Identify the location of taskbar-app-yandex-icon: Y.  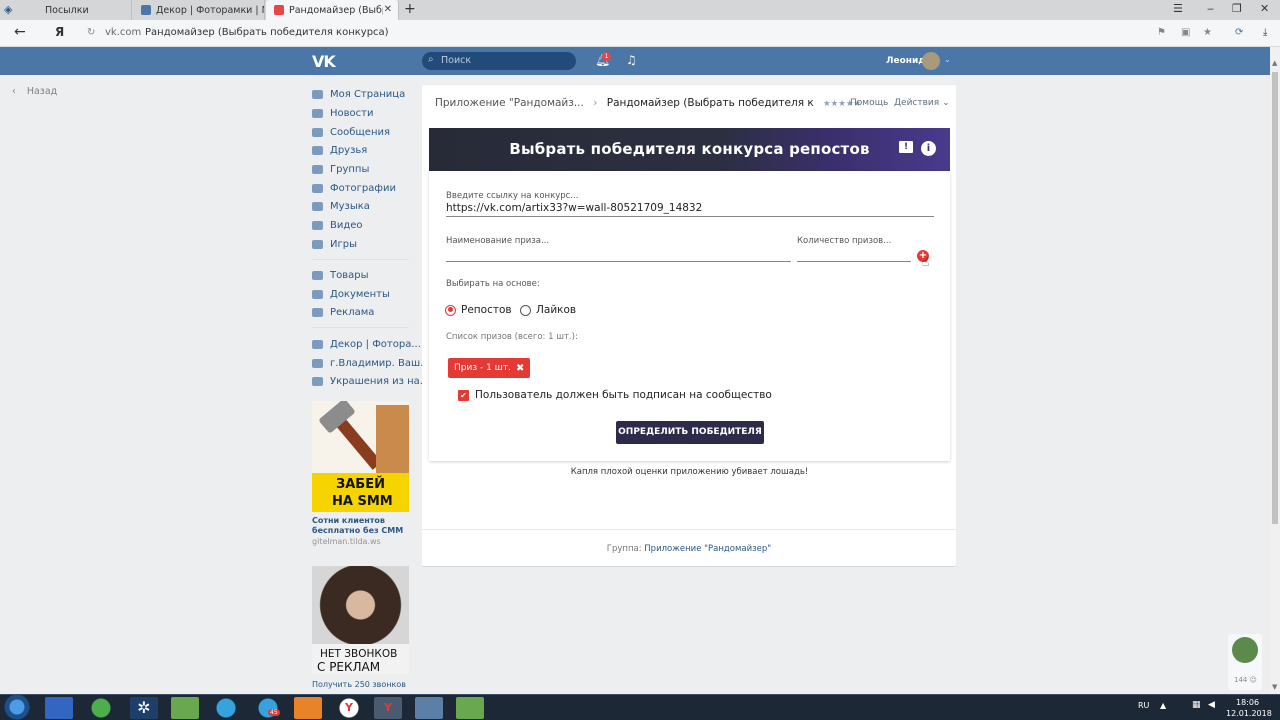
(349, 708).